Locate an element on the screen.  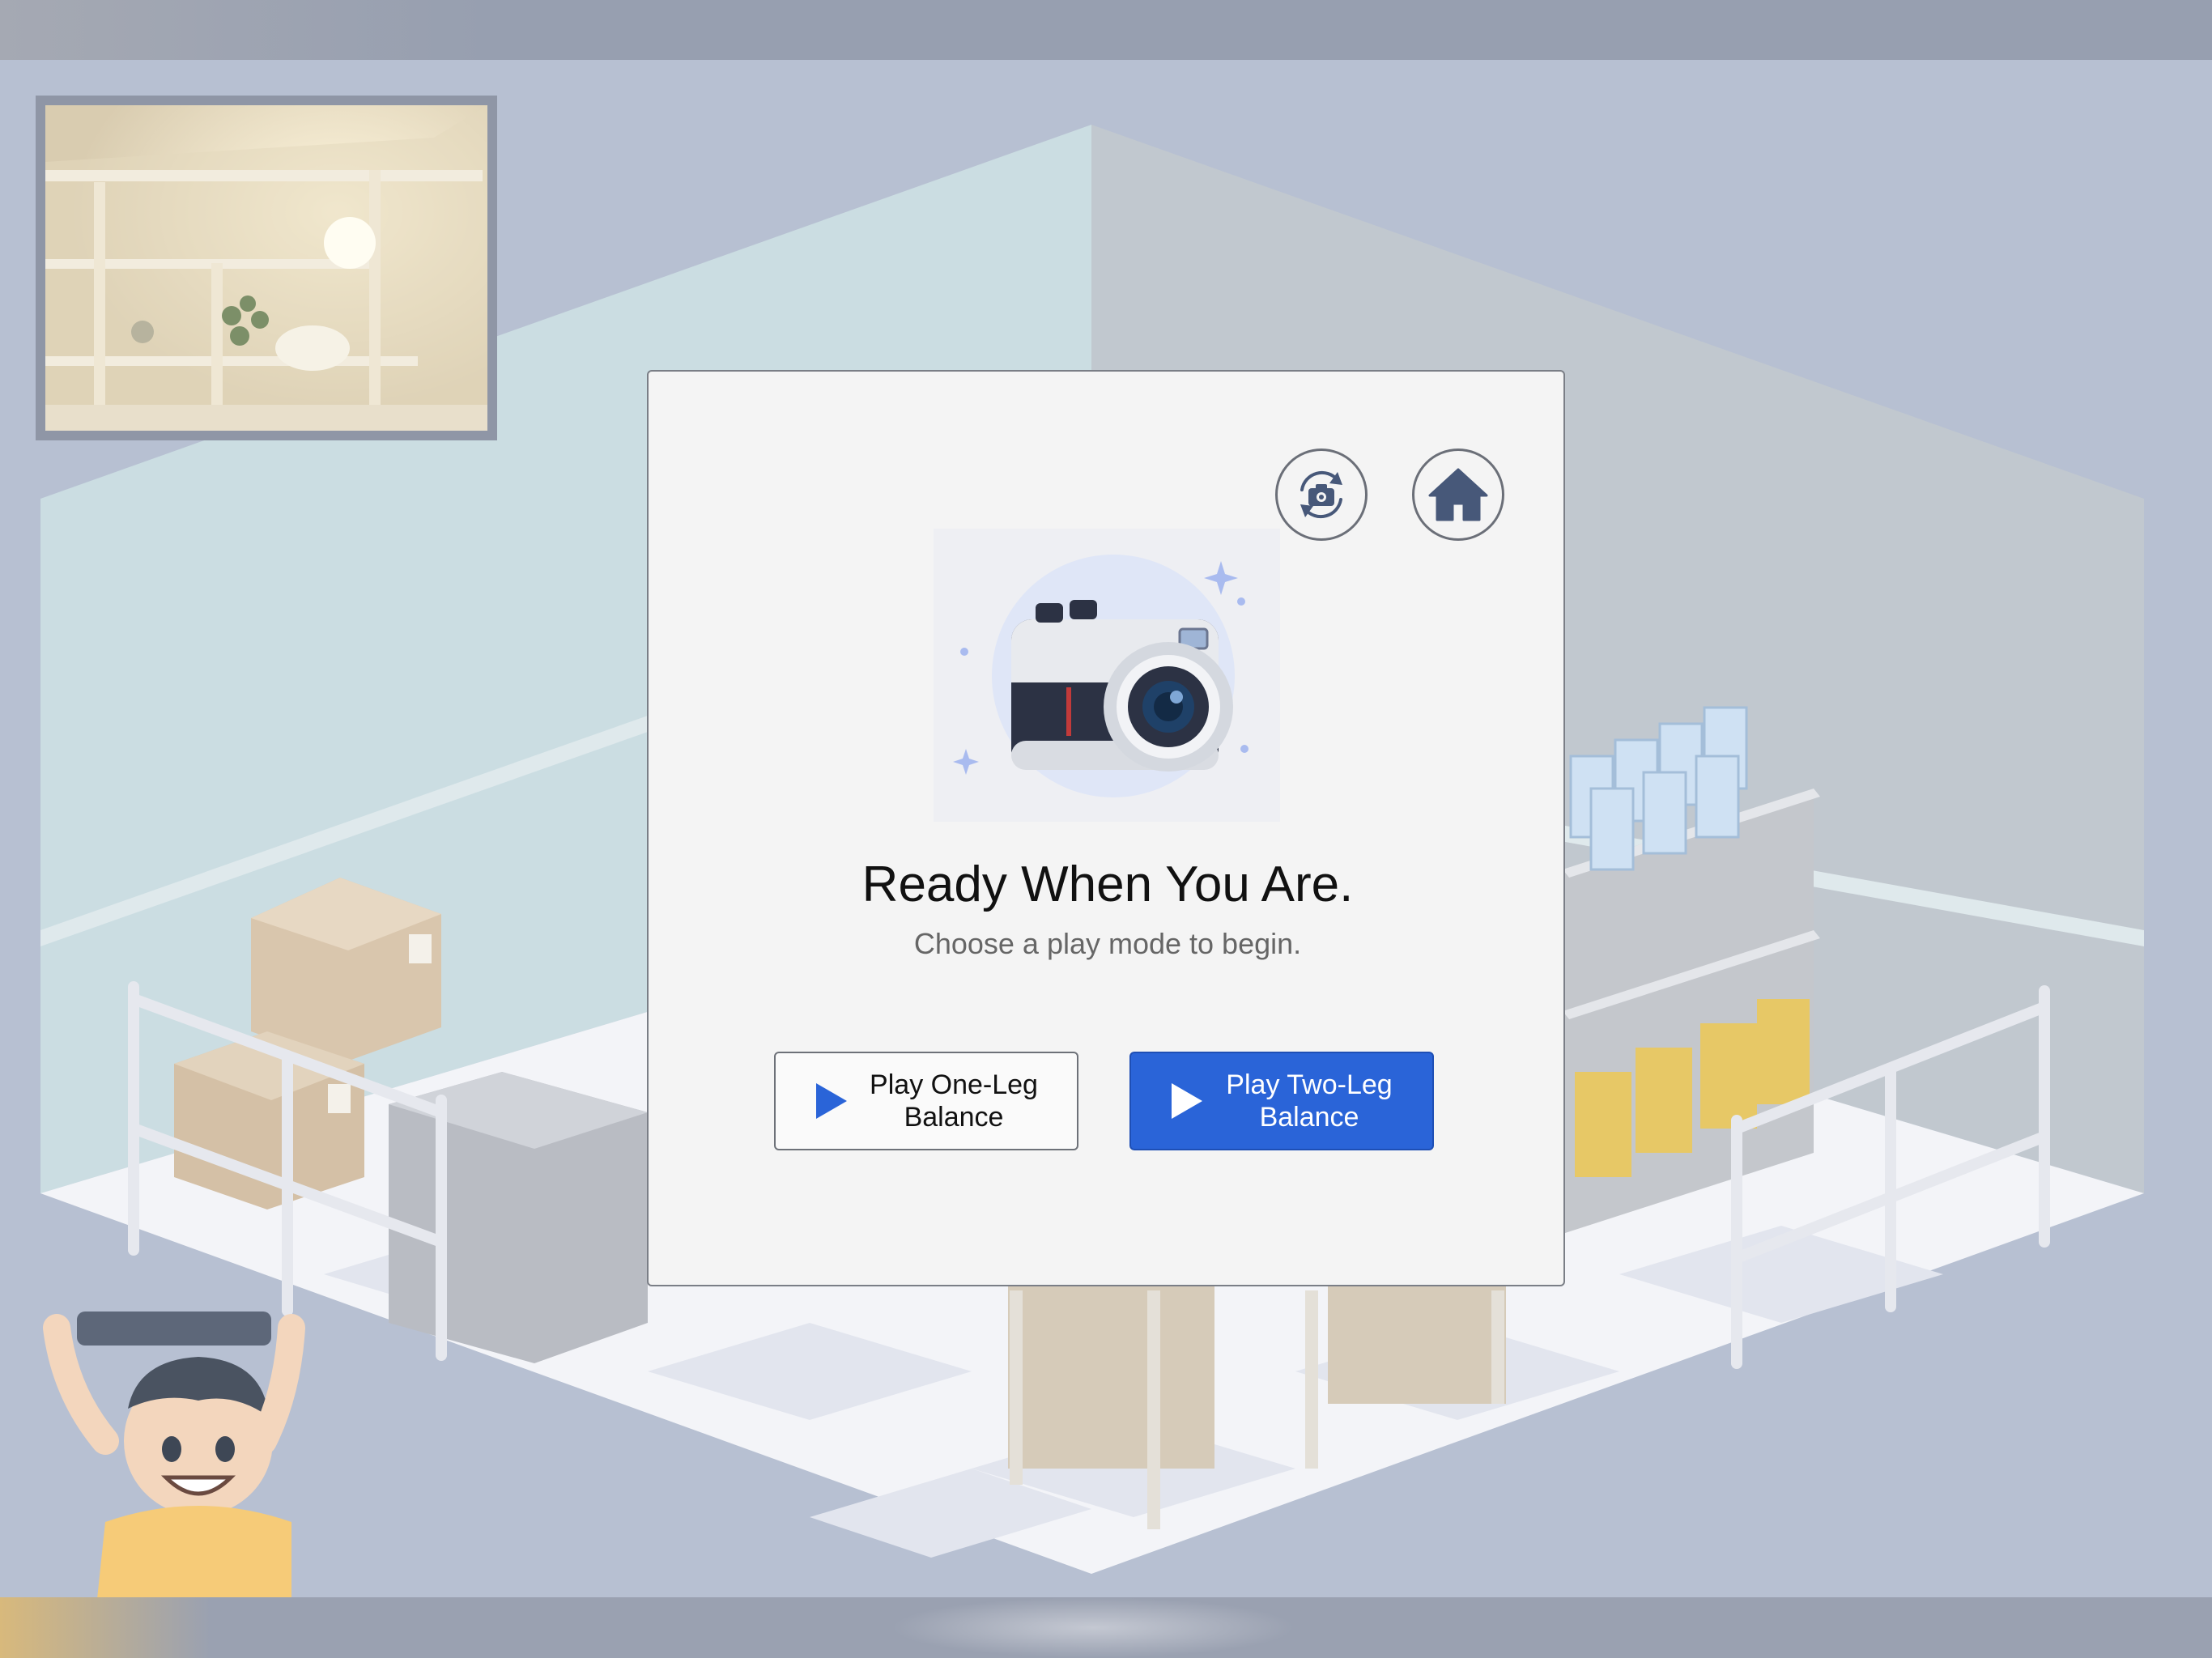
play-one-leg-label: Play One-Leg Balance is located at coordinates (954, 1101).